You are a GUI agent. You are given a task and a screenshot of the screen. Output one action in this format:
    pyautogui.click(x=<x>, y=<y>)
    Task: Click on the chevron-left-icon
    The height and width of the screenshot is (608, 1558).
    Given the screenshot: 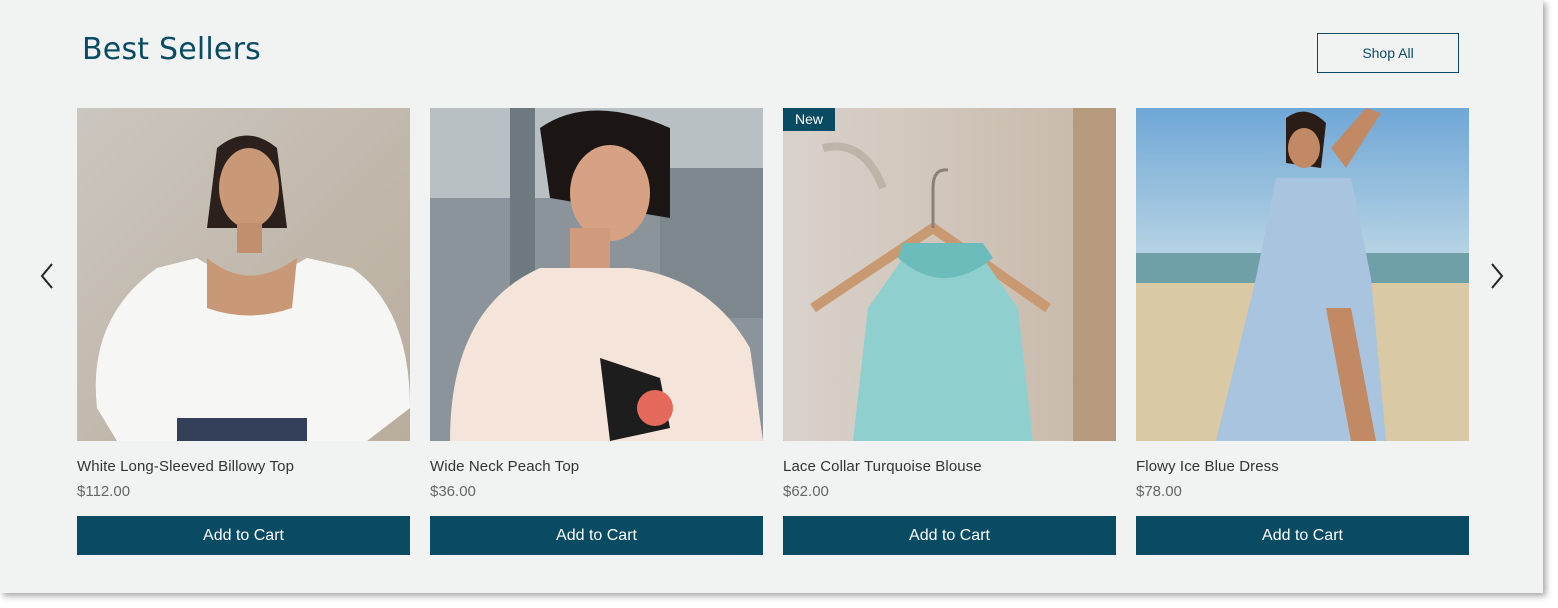 What is the action you would take?
    pyautogui.click(x=46, y=276)
    